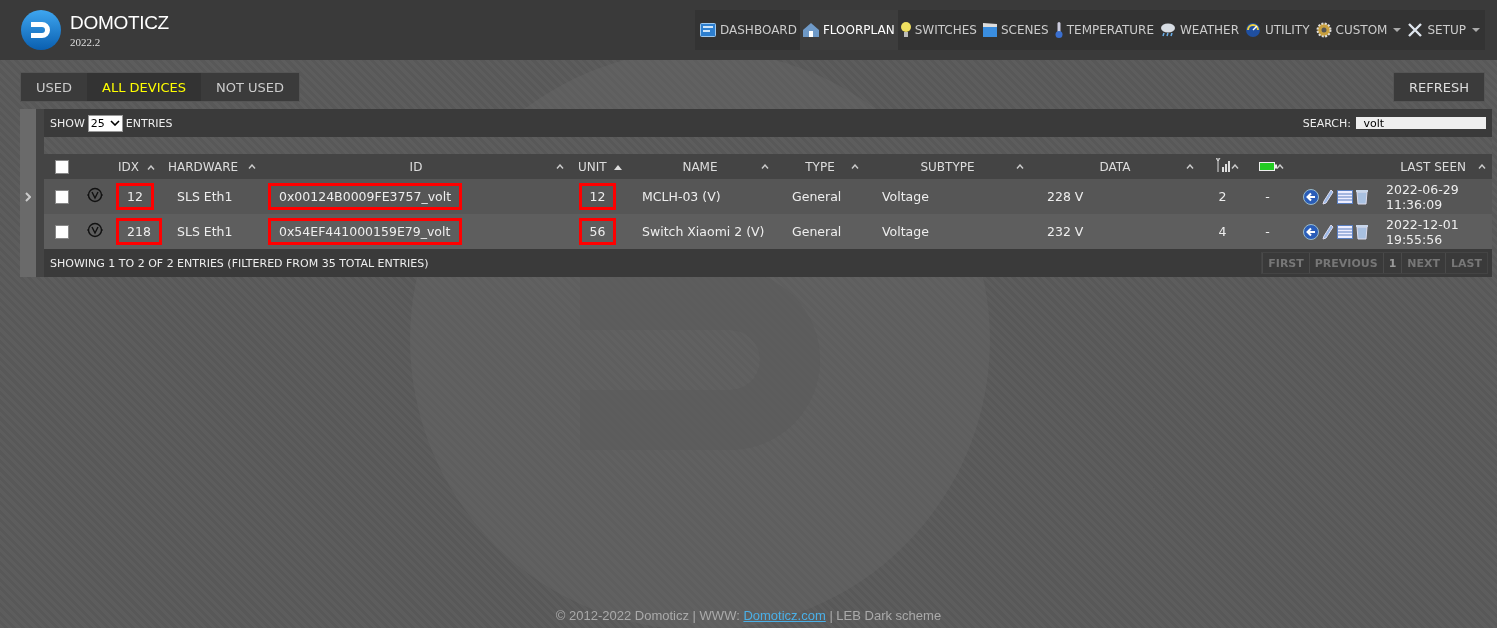 The height and width of the screenshot is (628, 1497). What do you see at coordinates (416, 166) in the screenshot?
I see `column-header: ID` at bounding box center [416, 166].